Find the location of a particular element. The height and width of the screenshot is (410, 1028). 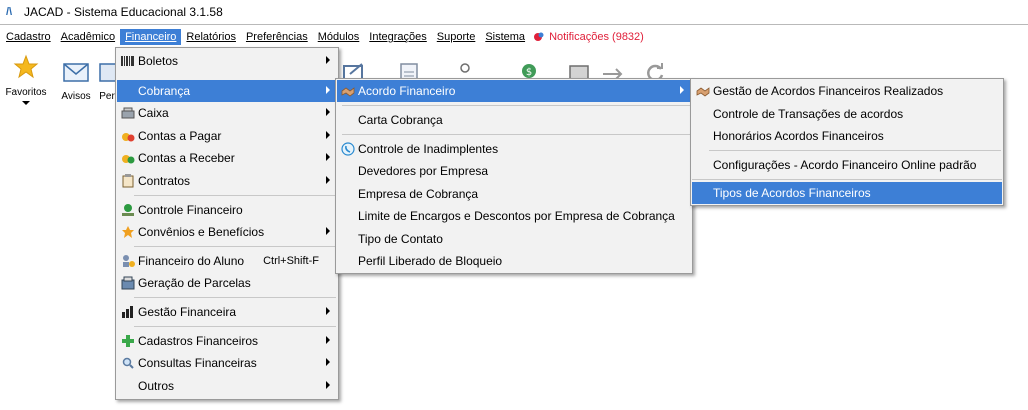

search-icon is located at coordinates (128, 363).